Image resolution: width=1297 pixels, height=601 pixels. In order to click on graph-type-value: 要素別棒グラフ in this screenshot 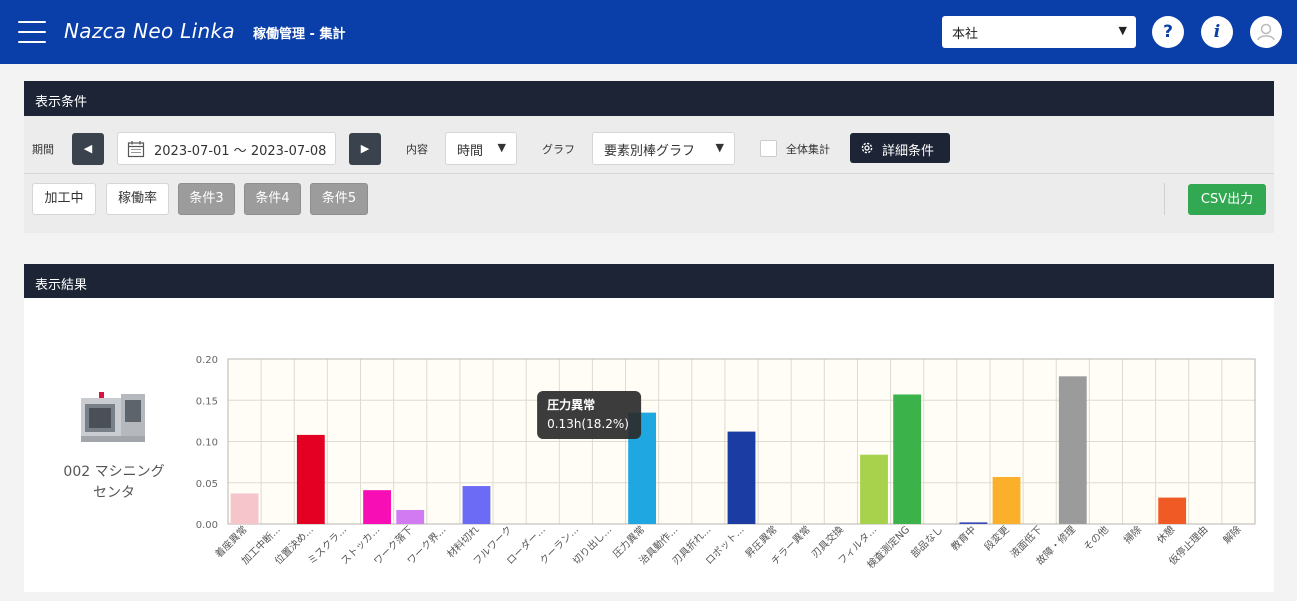, I will do `click(650, 151)`.